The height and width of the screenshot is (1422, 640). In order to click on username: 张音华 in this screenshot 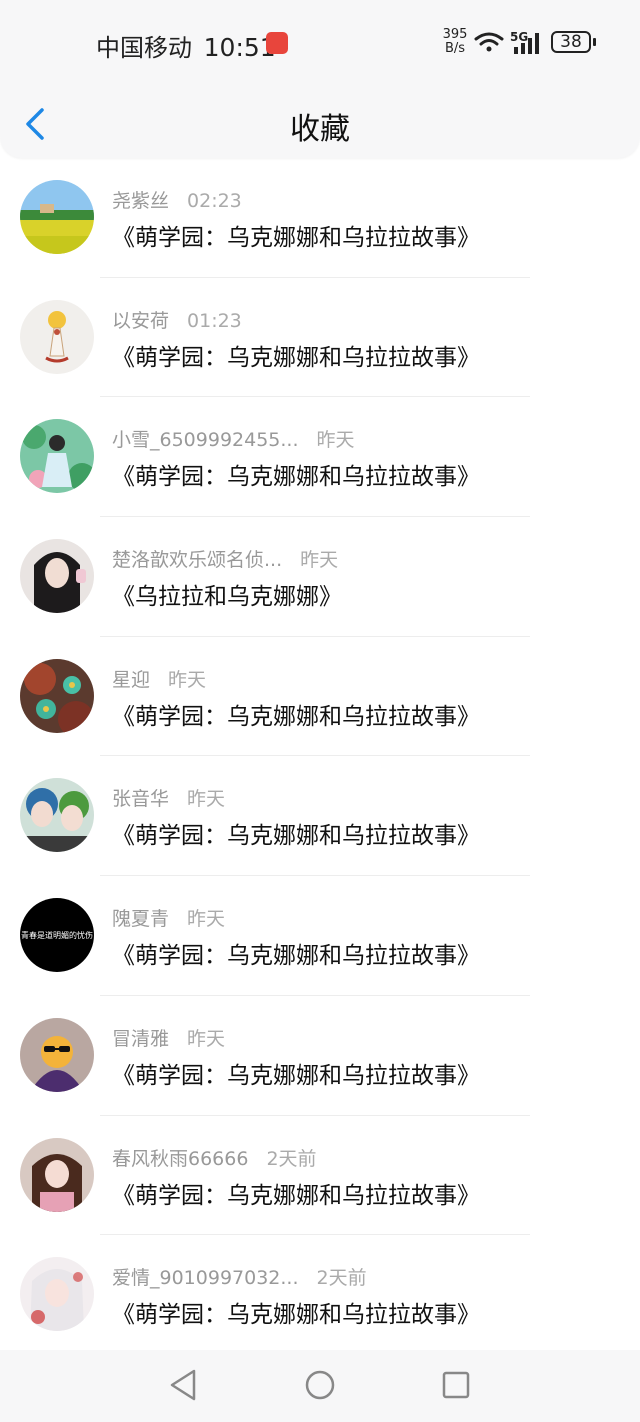, I will do `click(141, 799)`.